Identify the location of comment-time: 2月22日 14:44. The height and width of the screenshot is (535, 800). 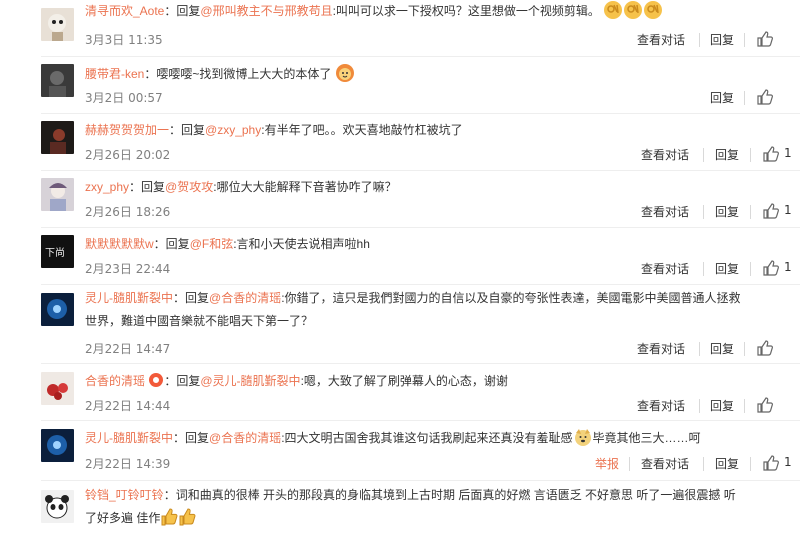
(128, 406).